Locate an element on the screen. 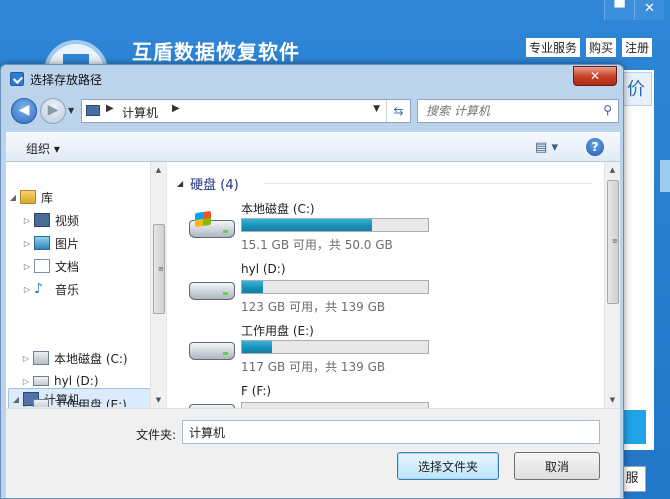  nav-item-label: 音乐 is located at coordinates (67, 289).